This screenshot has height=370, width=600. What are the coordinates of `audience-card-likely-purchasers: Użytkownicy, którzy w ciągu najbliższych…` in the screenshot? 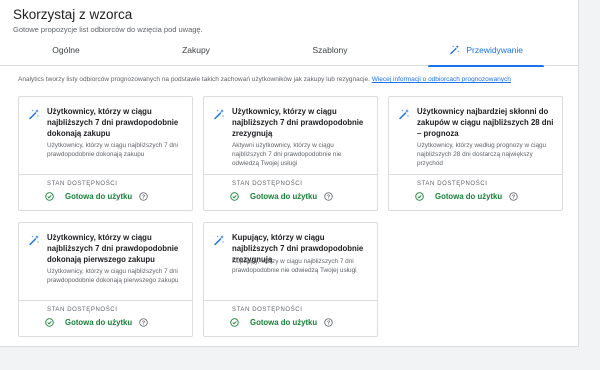 It's located at (105, 153).